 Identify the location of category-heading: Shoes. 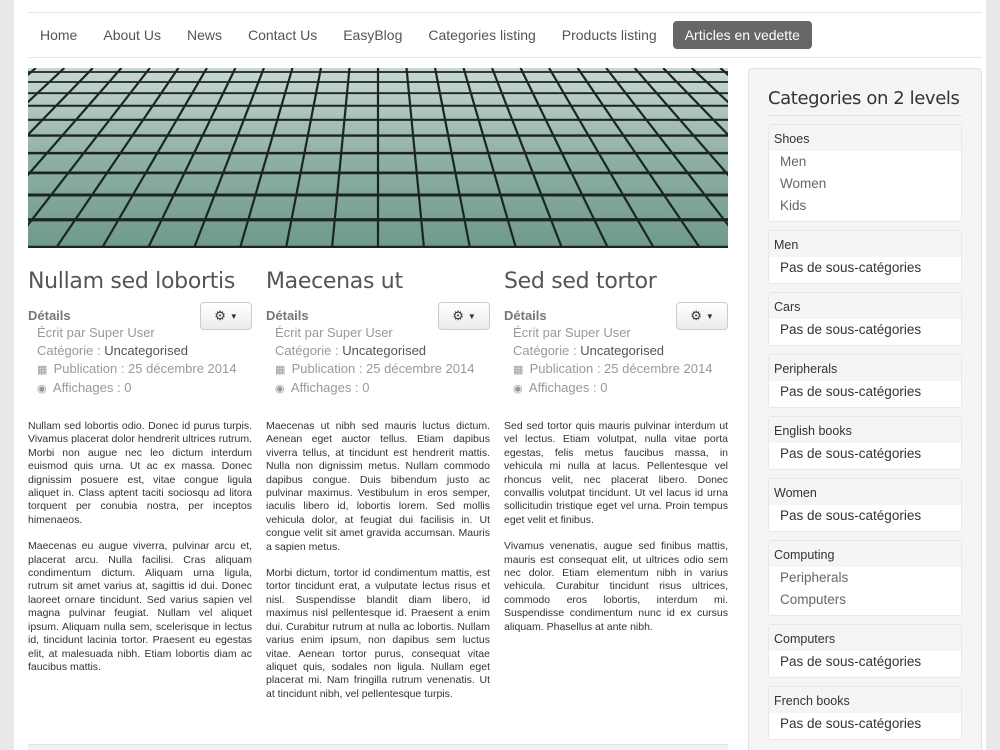
(865, 138).